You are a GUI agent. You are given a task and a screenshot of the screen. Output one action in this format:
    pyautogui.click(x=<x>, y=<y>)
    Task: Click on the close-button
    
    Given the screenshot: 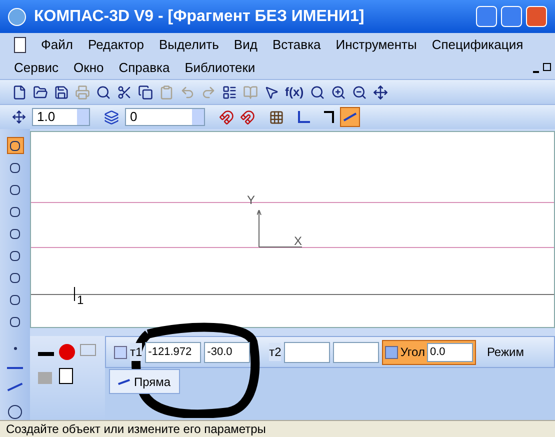 What is the action you would take?
    pyautogui.click(x=536, y=16)
    